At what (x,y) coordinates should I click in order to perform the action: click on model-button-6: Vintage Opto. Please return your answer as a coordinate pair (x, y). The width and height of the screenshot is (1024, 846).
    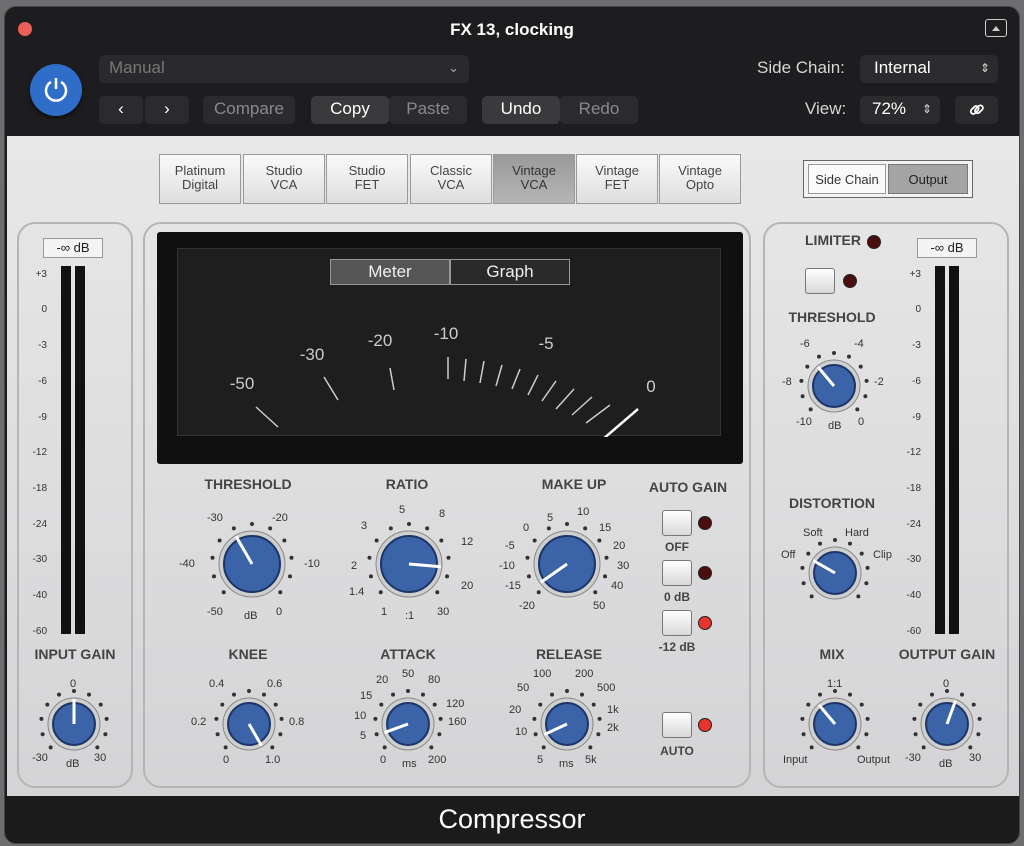
    Looking at the image, I should click on (700, 179).